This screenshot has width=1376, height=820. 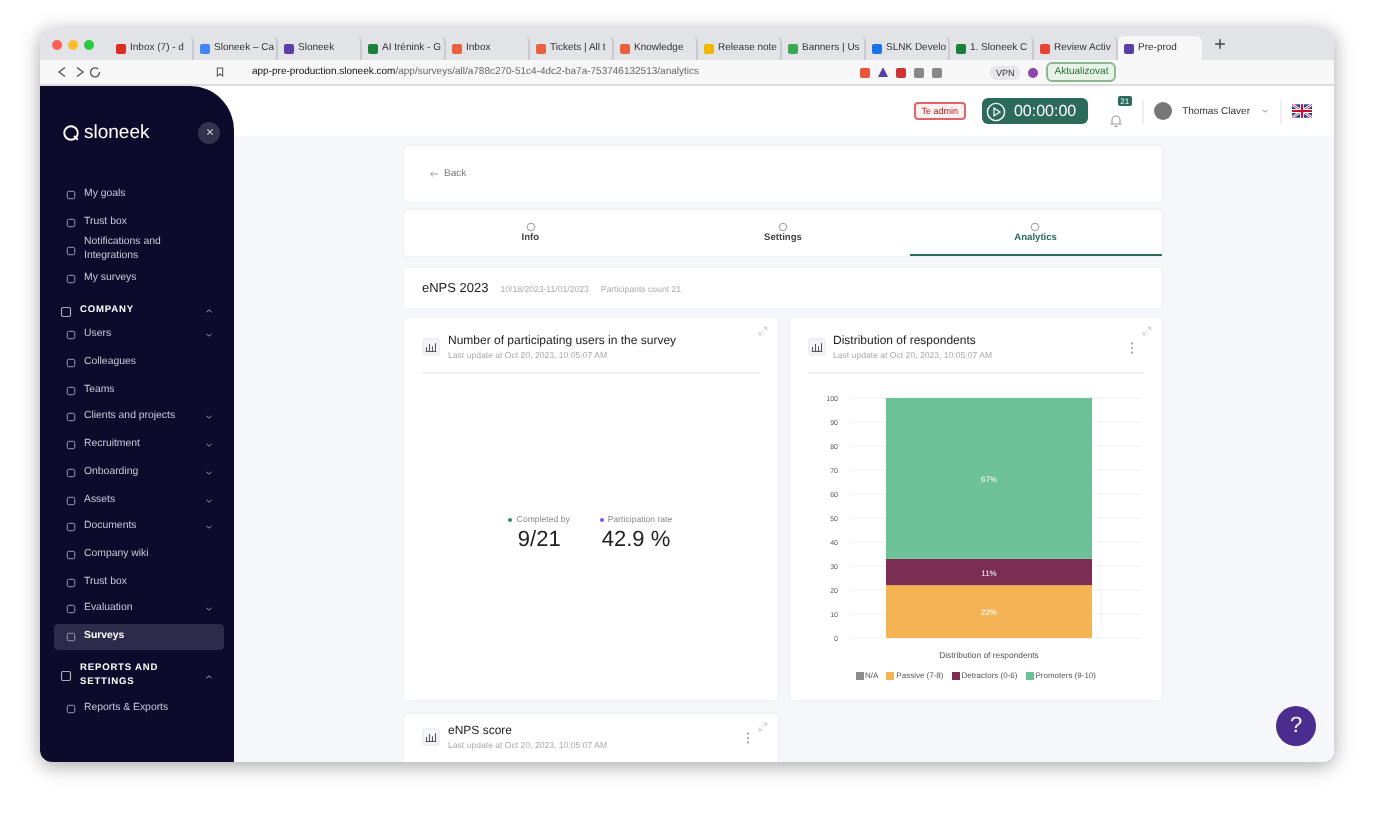 I want to click on close-sidebar-button, so click(x=209, y=132).